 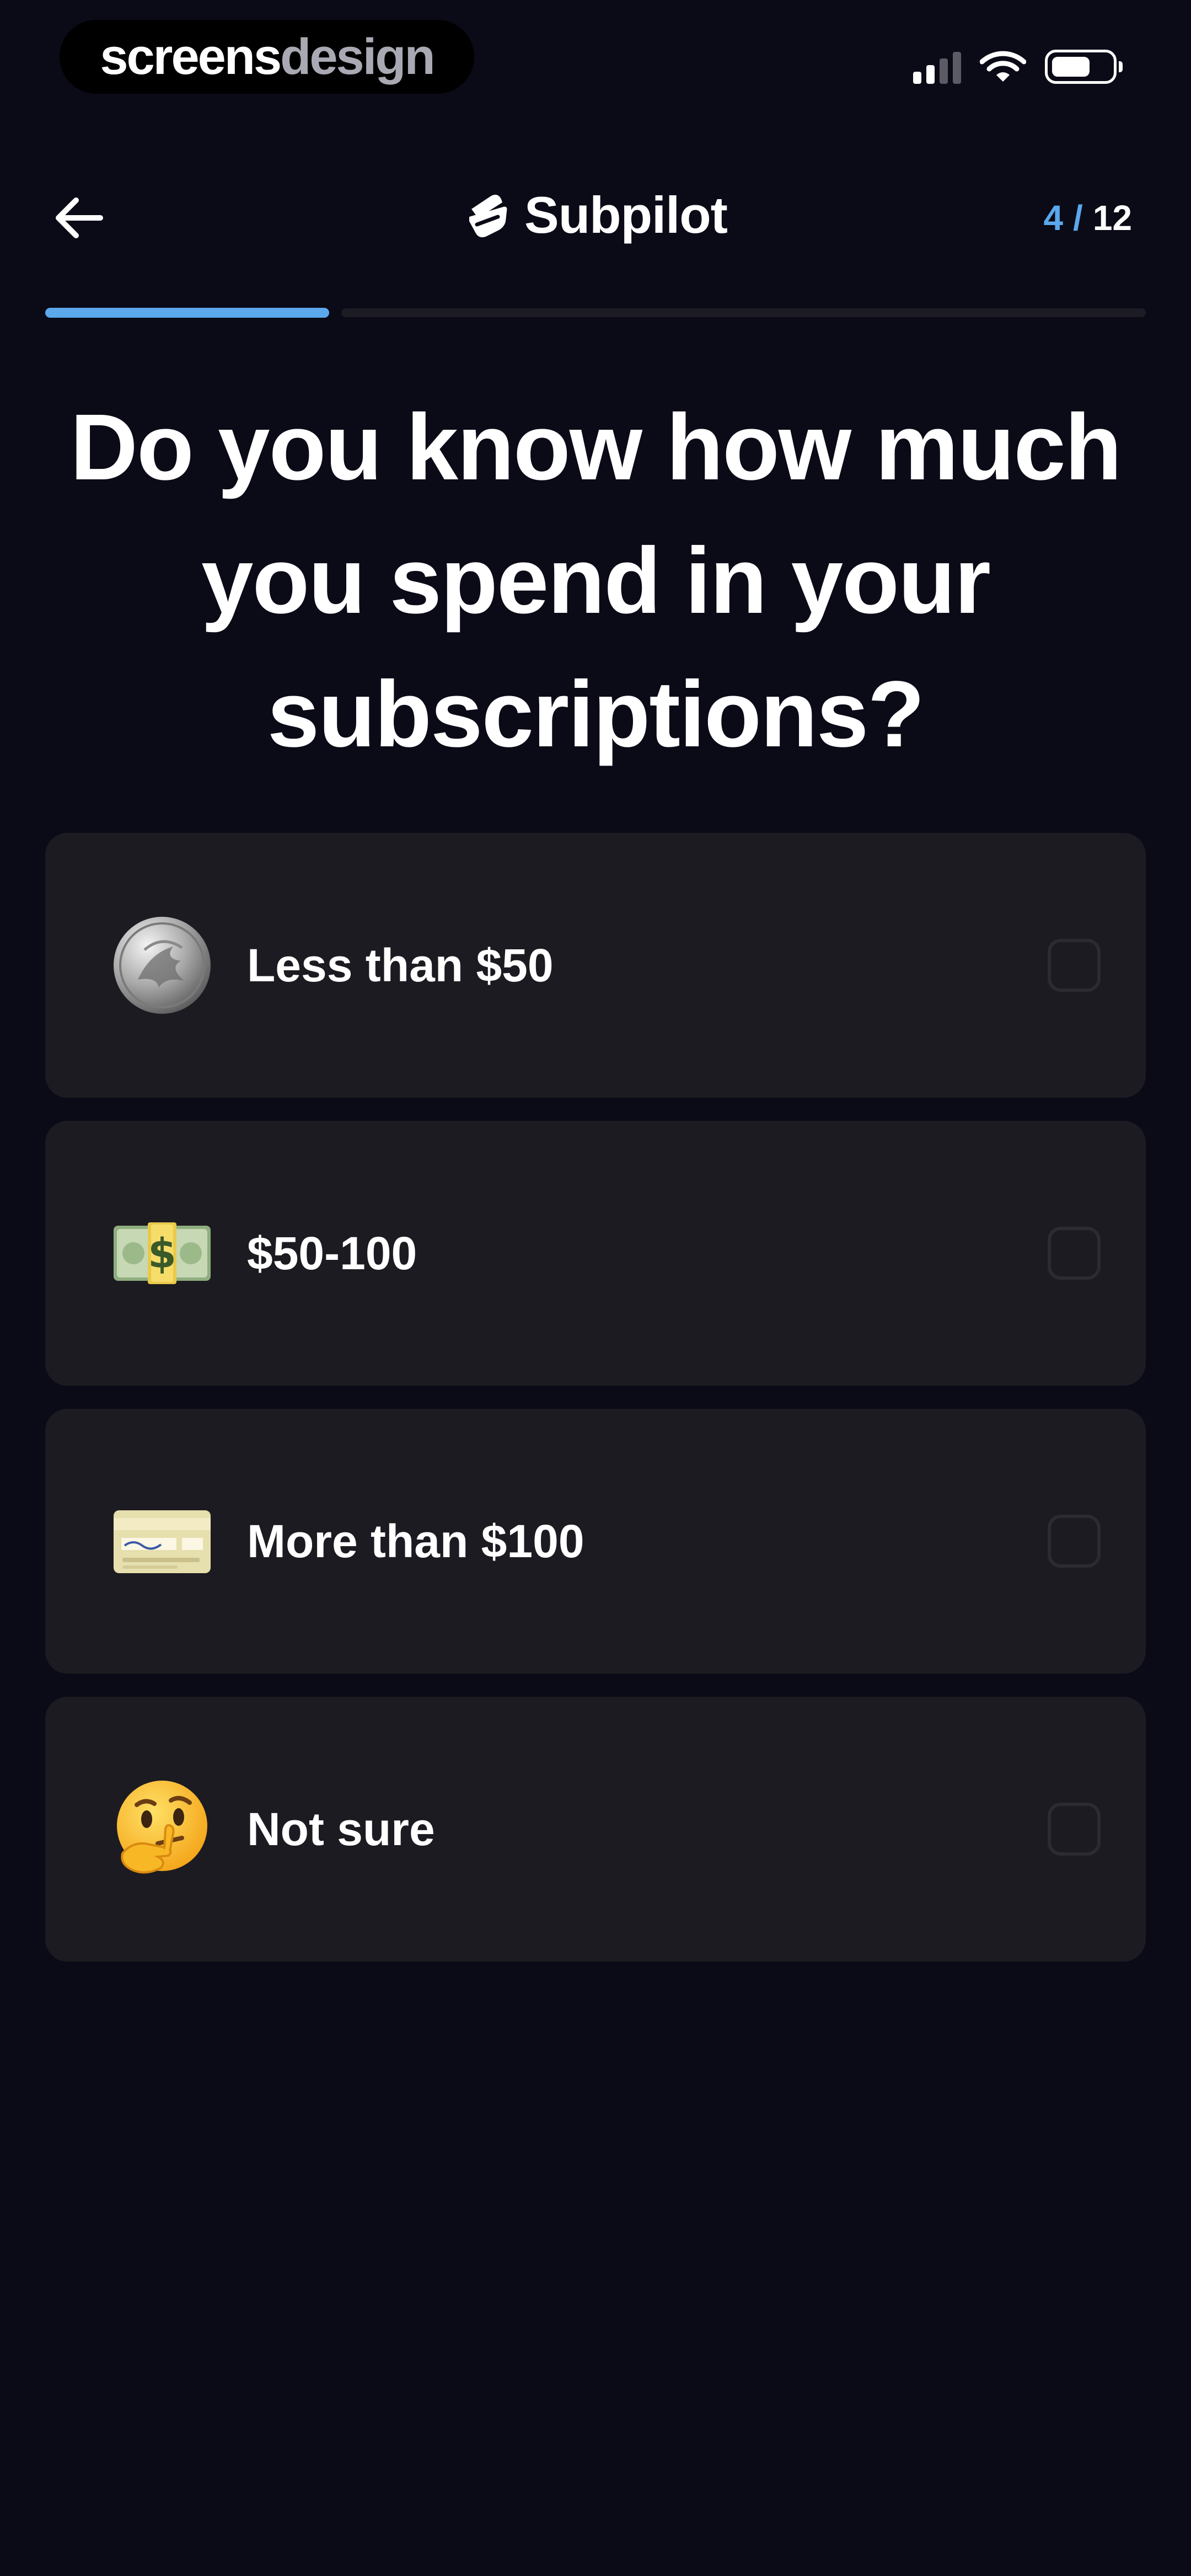 What do you see at coordinates (1084, 67) in the screenshot?
I see `battery-icon` at bounding box center [1084, 67].